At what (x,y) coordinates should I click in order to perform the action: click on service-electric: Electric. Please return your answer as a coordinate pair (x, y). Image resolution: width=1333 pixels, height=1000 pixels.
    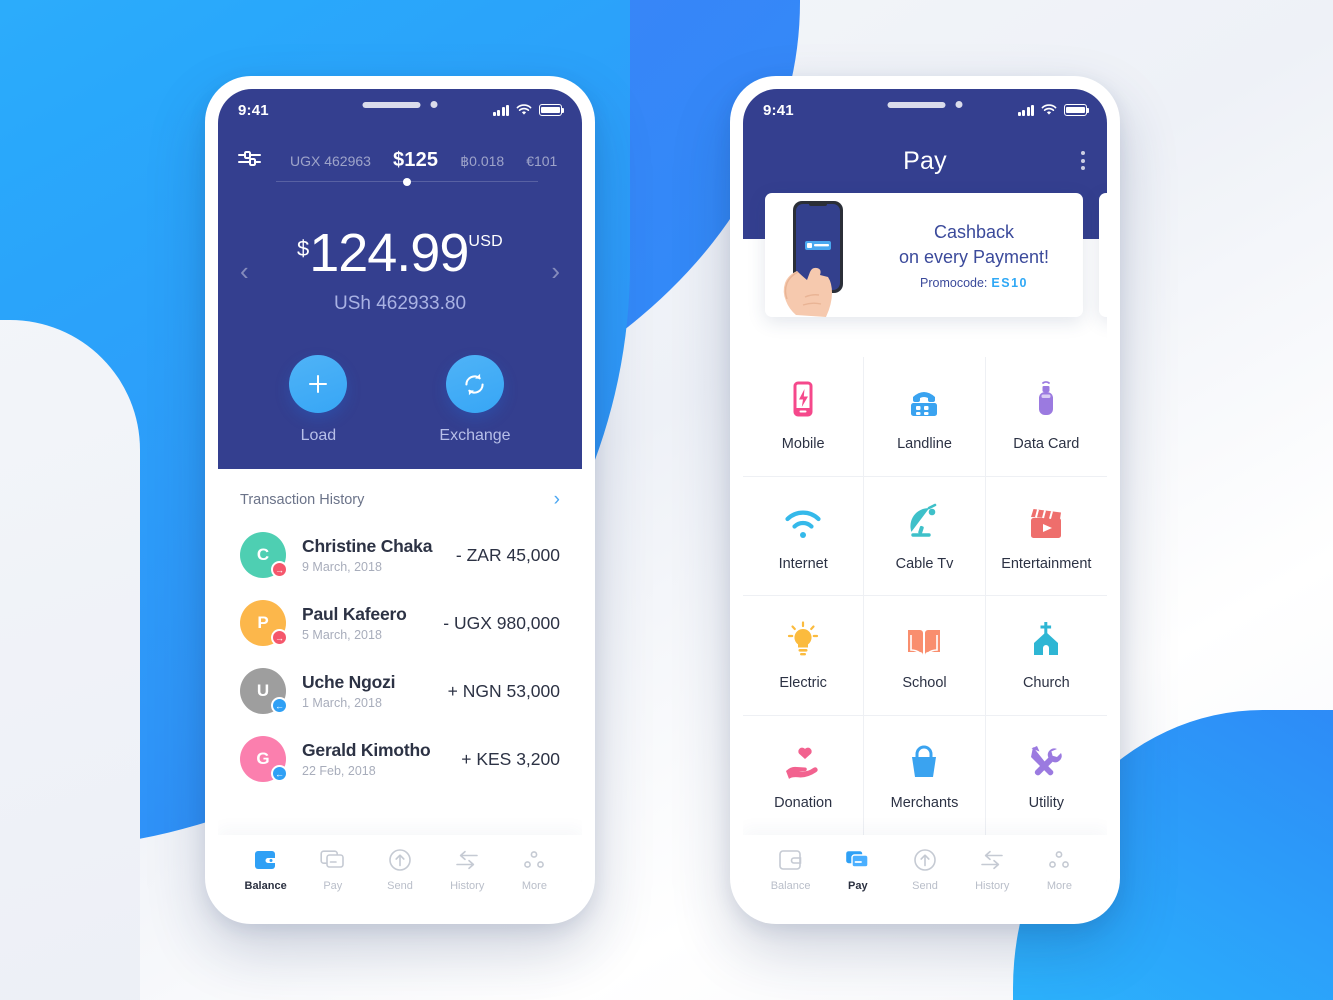
    Looking at the image, I should click on (804, 656).